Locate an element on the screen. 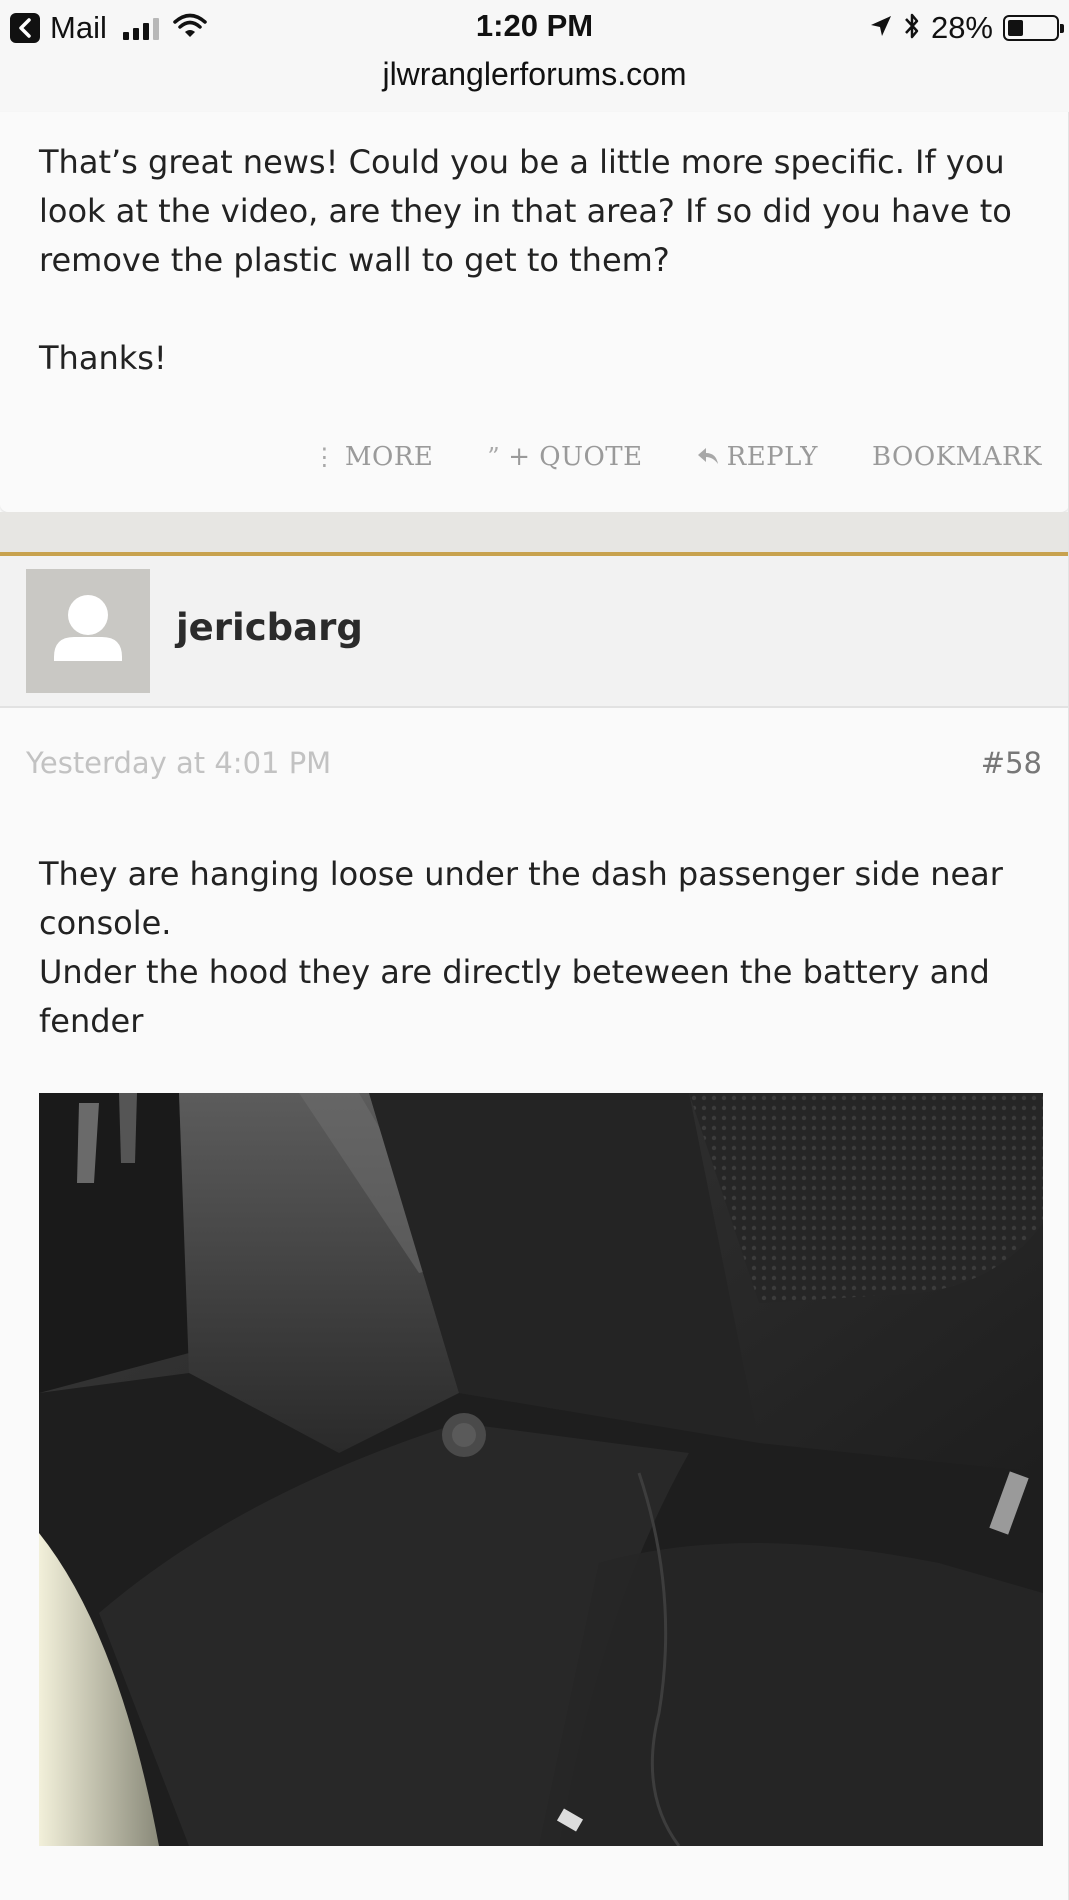 Image resolution: width=1069 pixels, height=1900 pixels. post-number: #58 is located at coordinates (1011, 763).